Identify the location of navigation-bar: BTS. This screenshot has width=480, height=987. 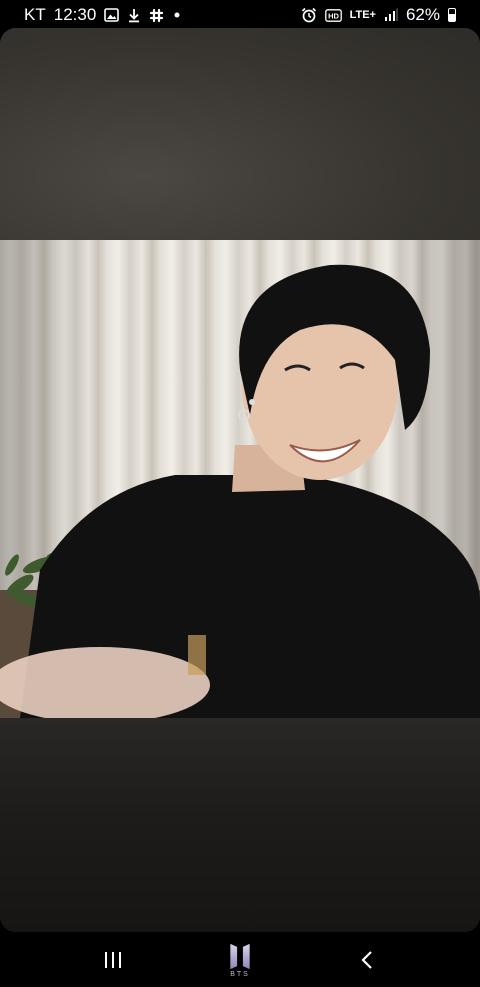
(240, 959).